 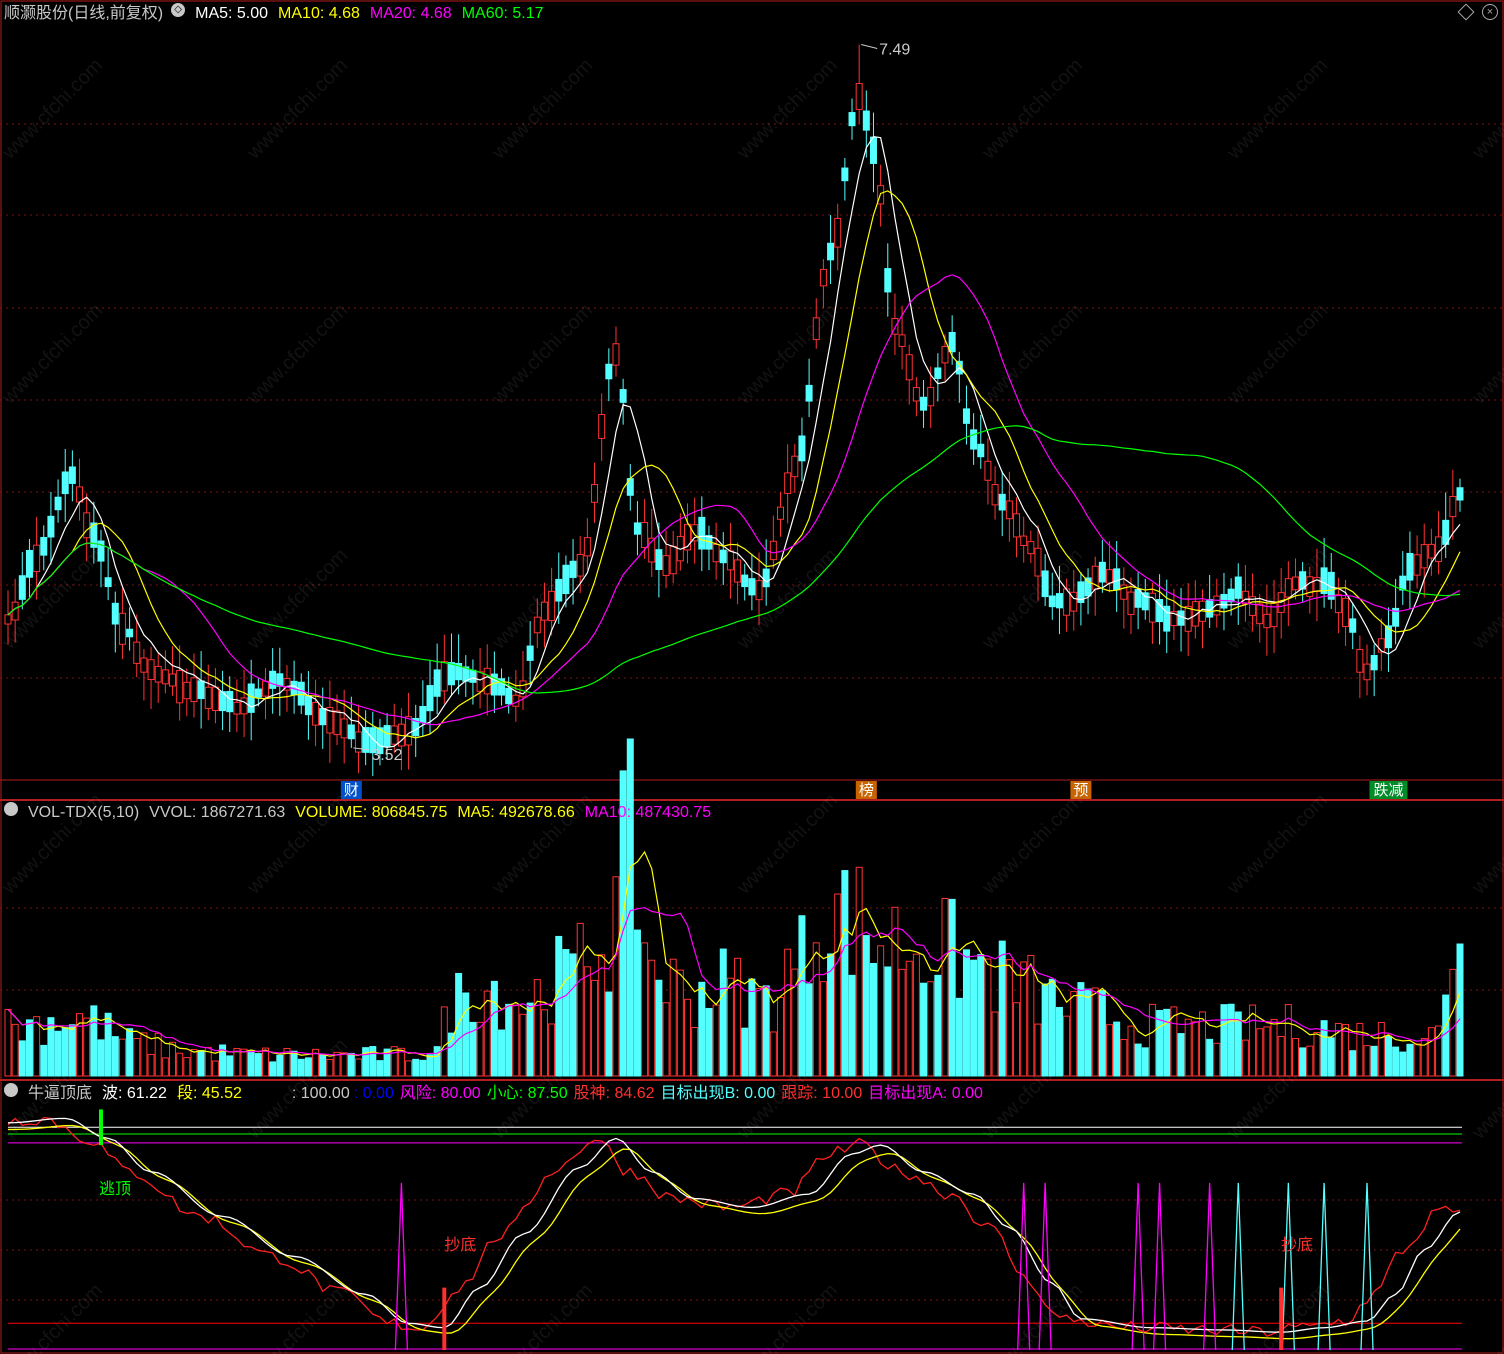 I want to click on ma5-label: MA5: 5.00, so click(x=232, y=13).